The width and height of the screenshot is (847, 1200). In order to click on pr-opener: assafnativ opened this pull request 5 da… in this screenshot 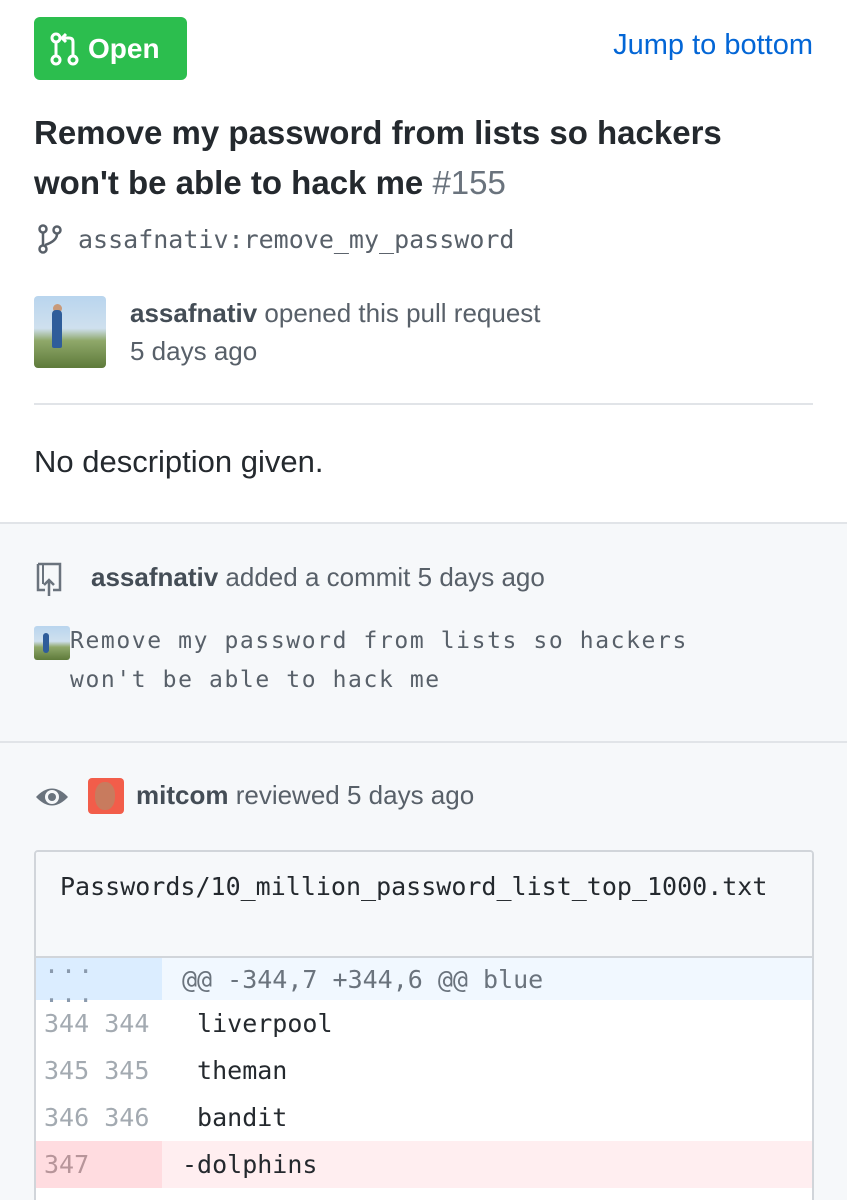, I will do `click(423, 333)`.